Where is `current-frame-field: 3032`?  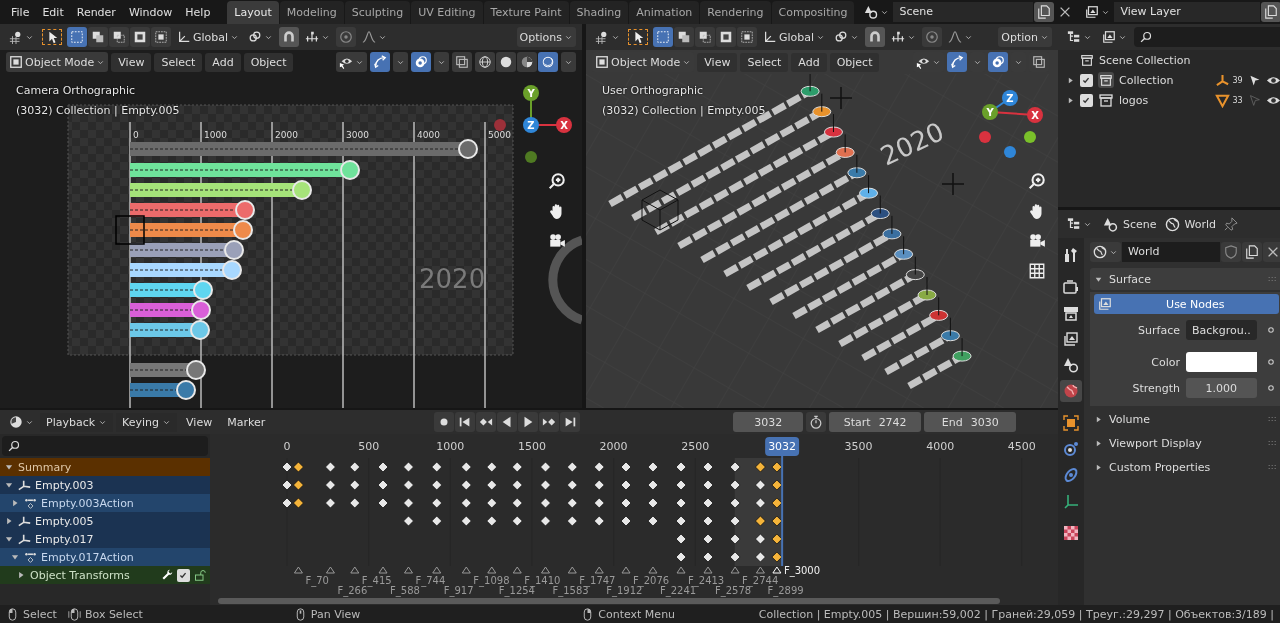
current-frame-field: 3032 is located at coordinates (768, 422).